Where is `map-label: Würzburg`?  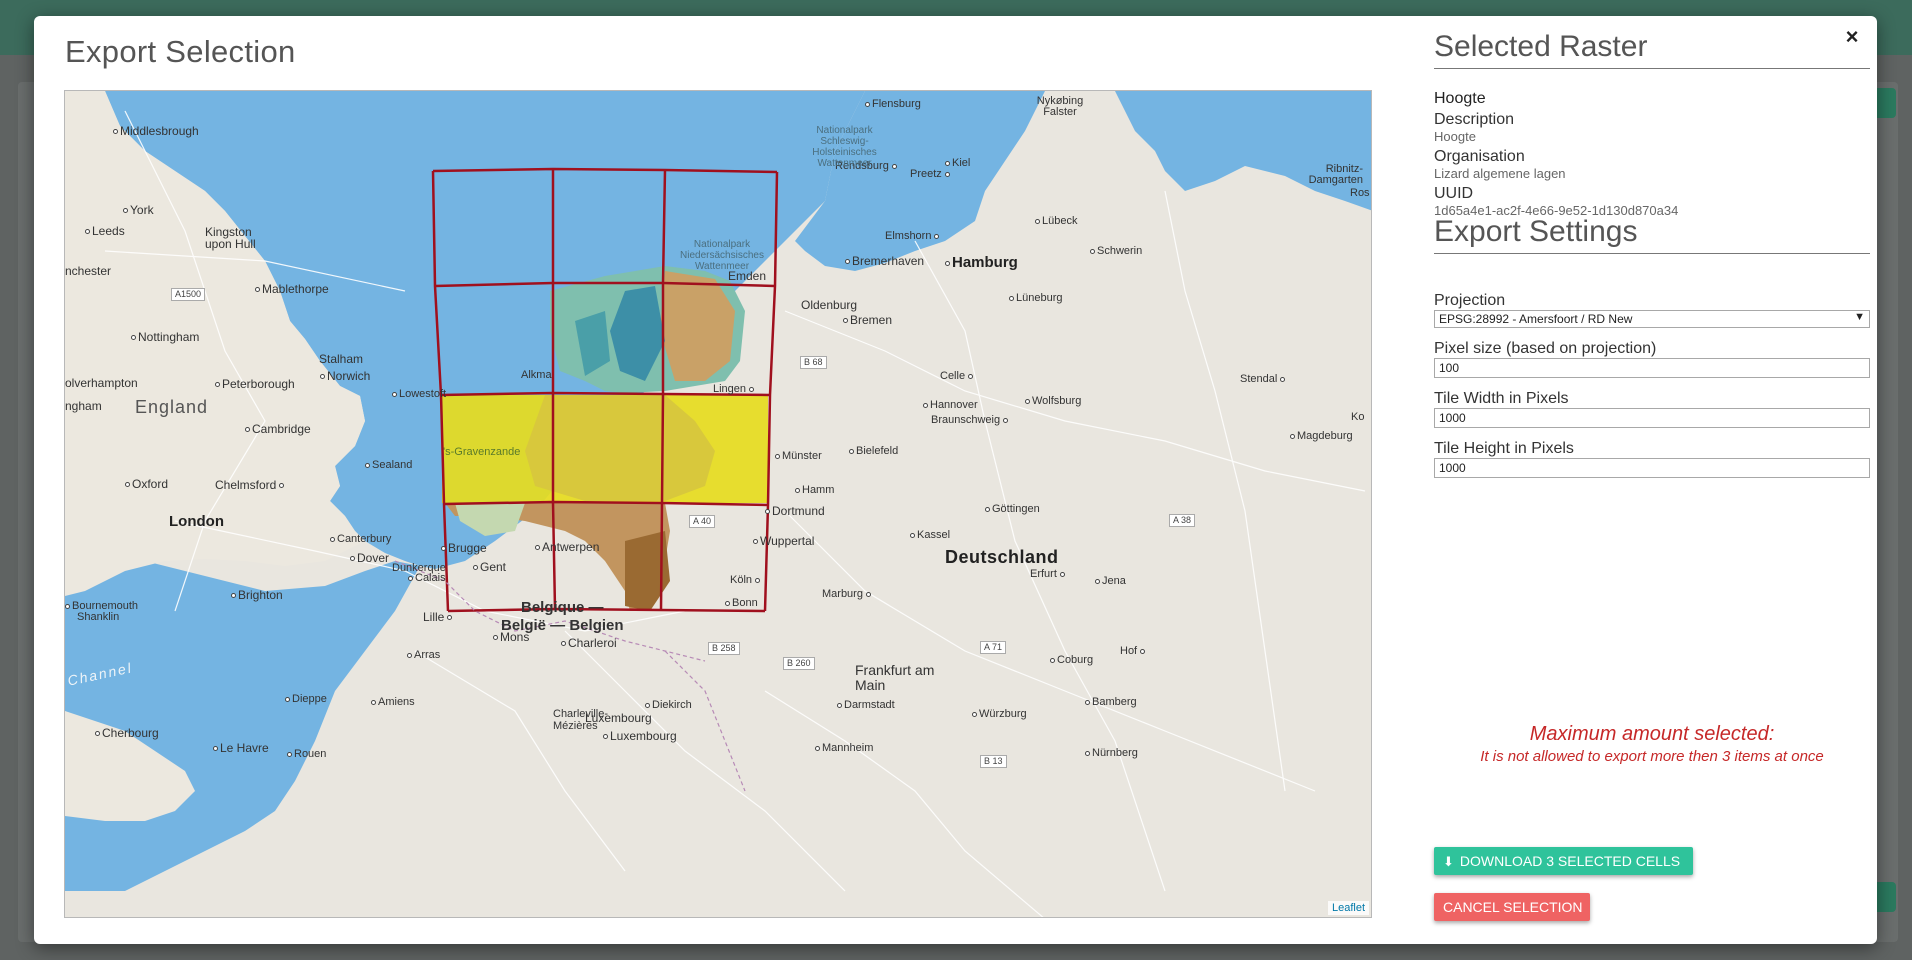
map-label: Würzburg is located at coordinates (999, 714).